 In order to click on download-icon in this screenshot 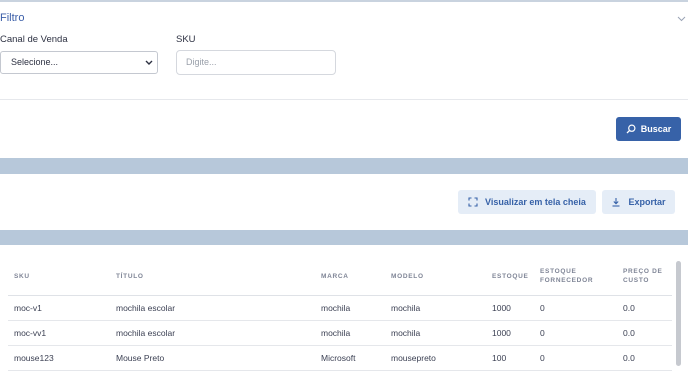, I will do `click(616, 202)`.